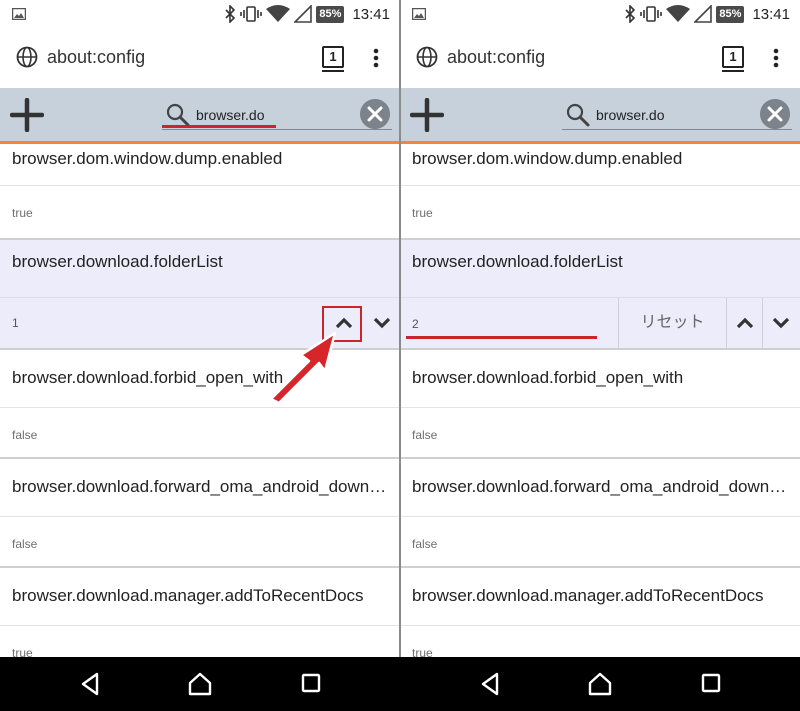  I want to click on pref-value-input, so click(497, 324).